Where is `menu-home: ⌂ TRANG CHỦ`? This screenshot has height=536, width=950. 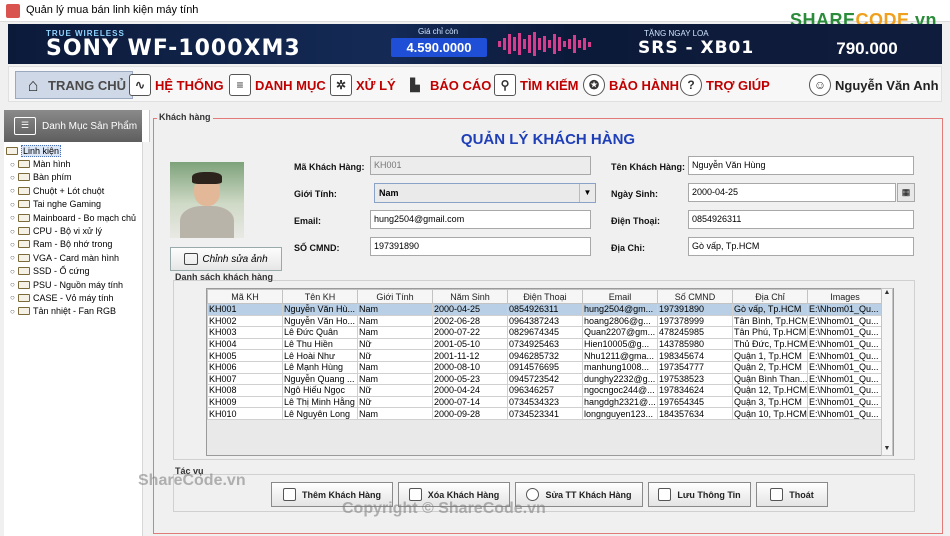
menu-home: ⌂ TRANG CHỦ is located at coordinates (74, 85).